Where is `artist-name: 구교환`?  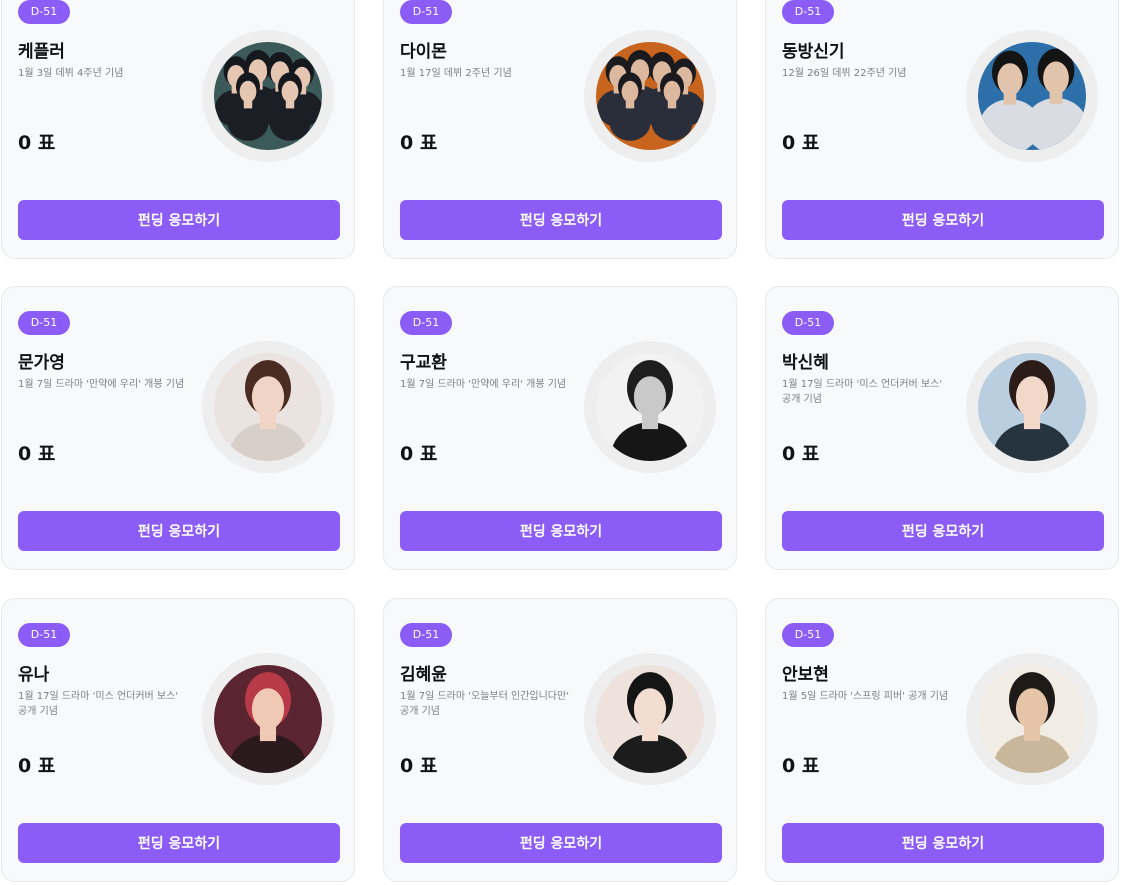
artist-name: 구교환 is located at coordinates (423, 363).